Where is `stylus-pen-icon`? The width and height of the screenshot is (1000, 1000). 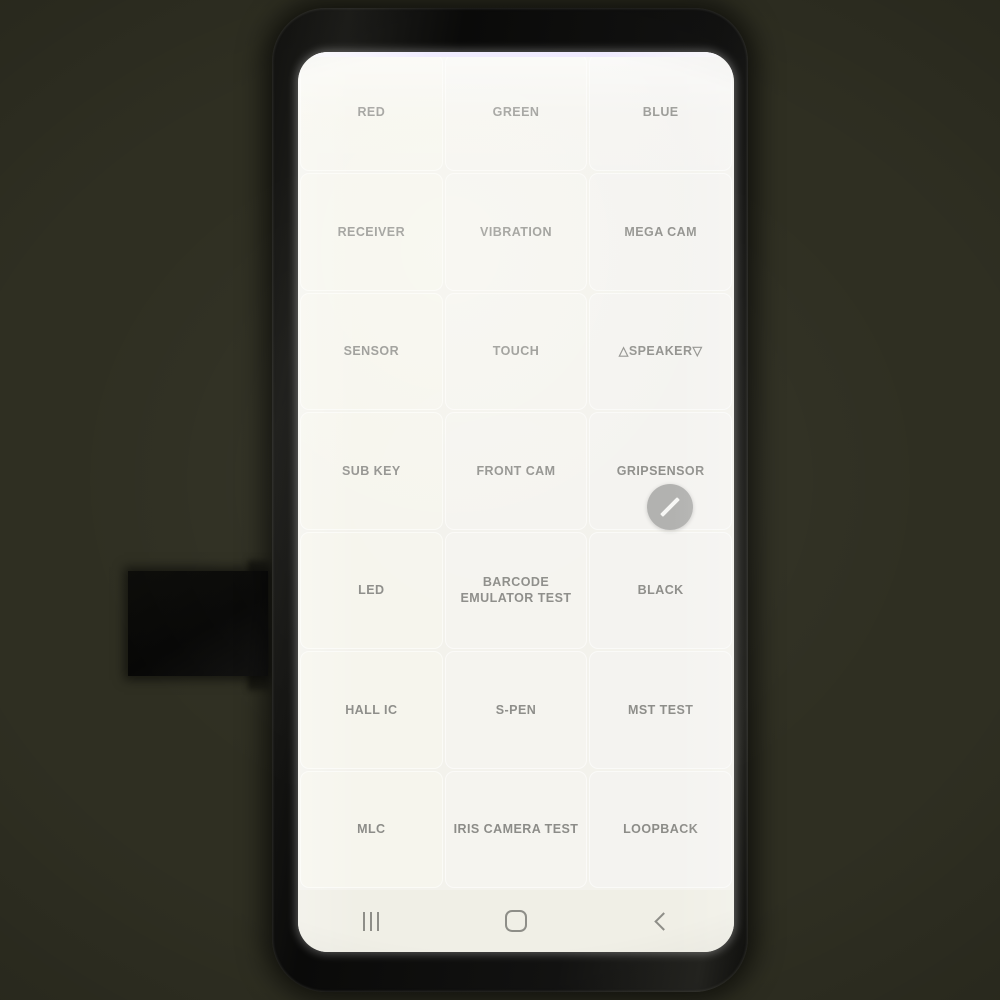
stylus-pen-icon is located at coordinates (670, 507).